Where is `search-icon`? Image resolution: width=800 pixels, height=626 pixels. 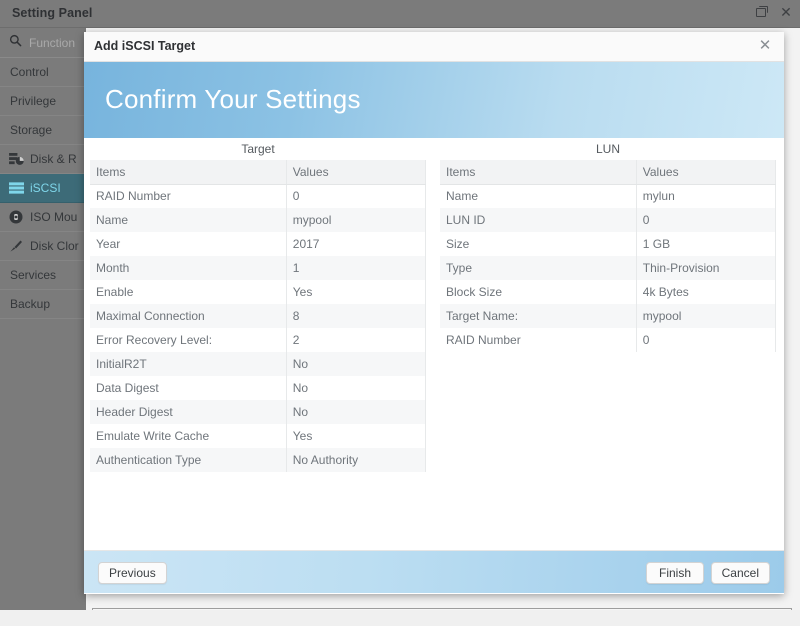
search-icon is located at coordinates (15, 43).